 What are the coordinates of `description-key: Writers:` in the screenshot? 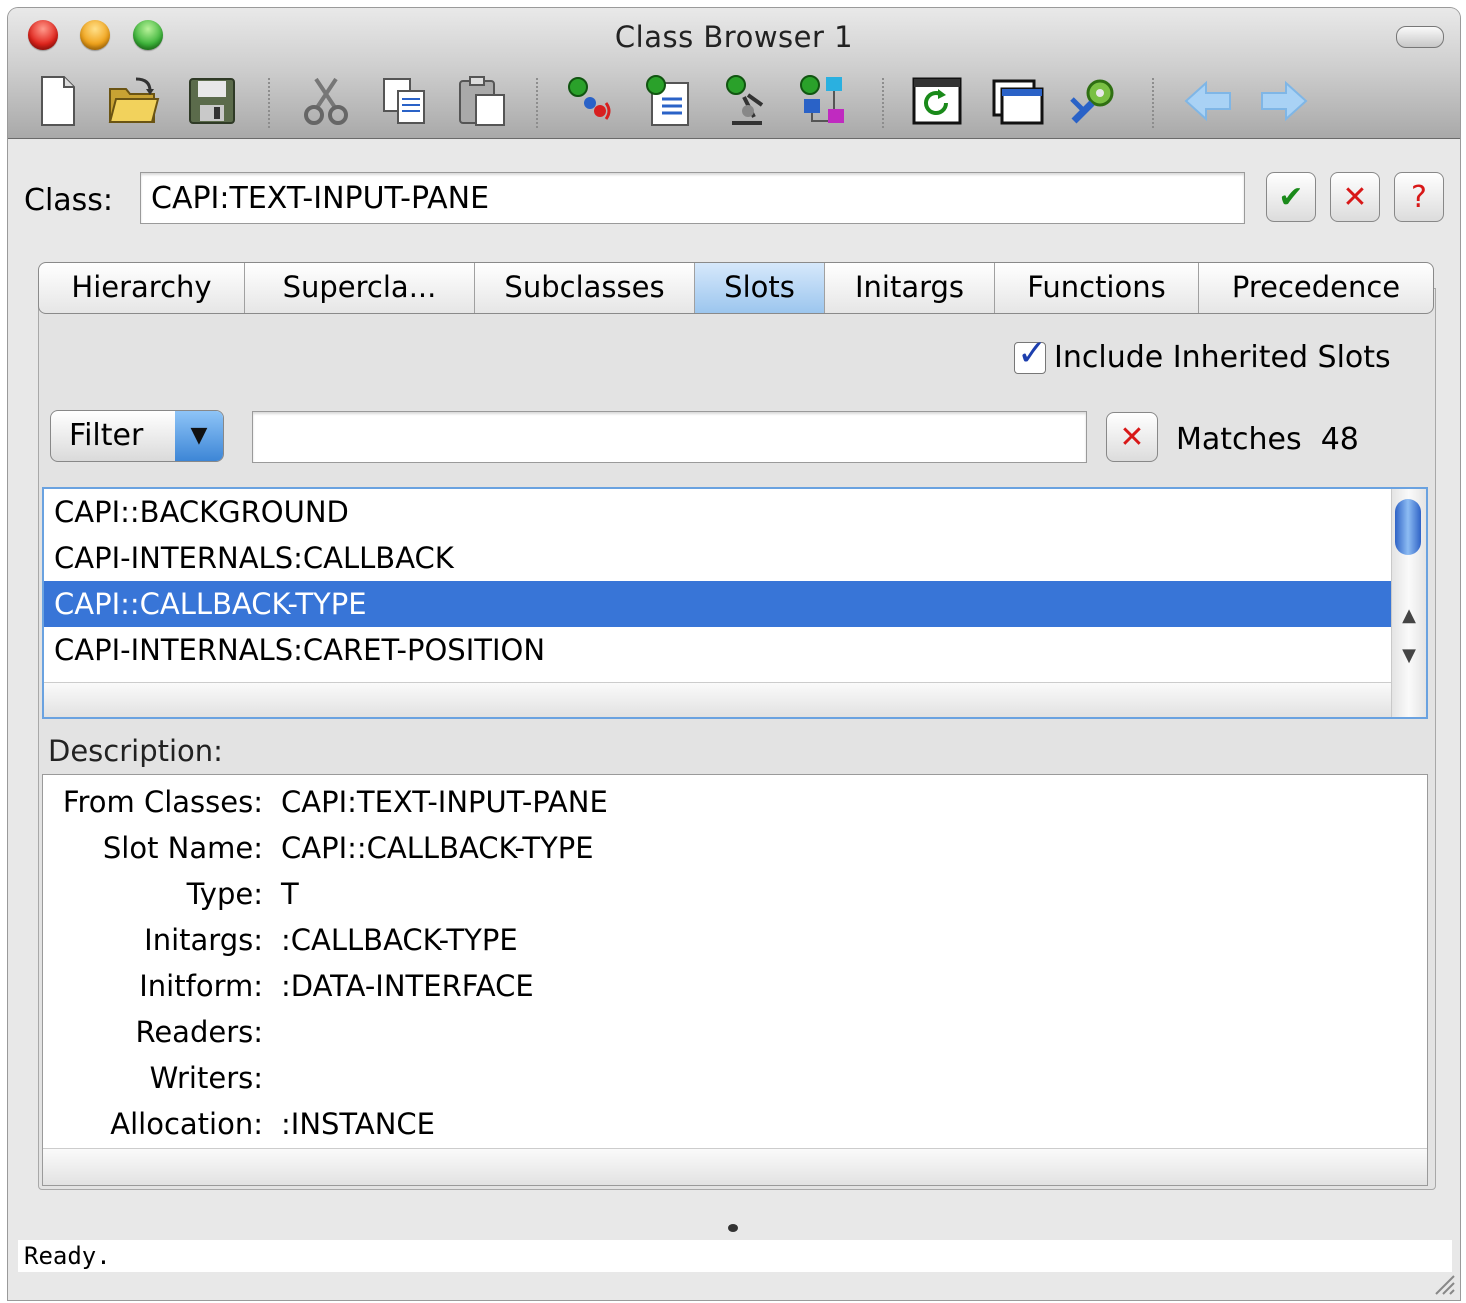 It's located at (206, 1078).